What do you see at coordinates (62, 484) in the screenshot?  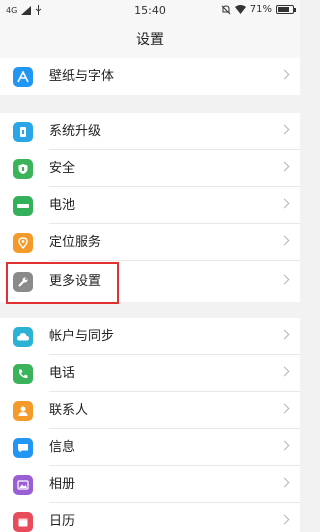 I see `settings-item-label: 相册` at bounding box center [62, 484].